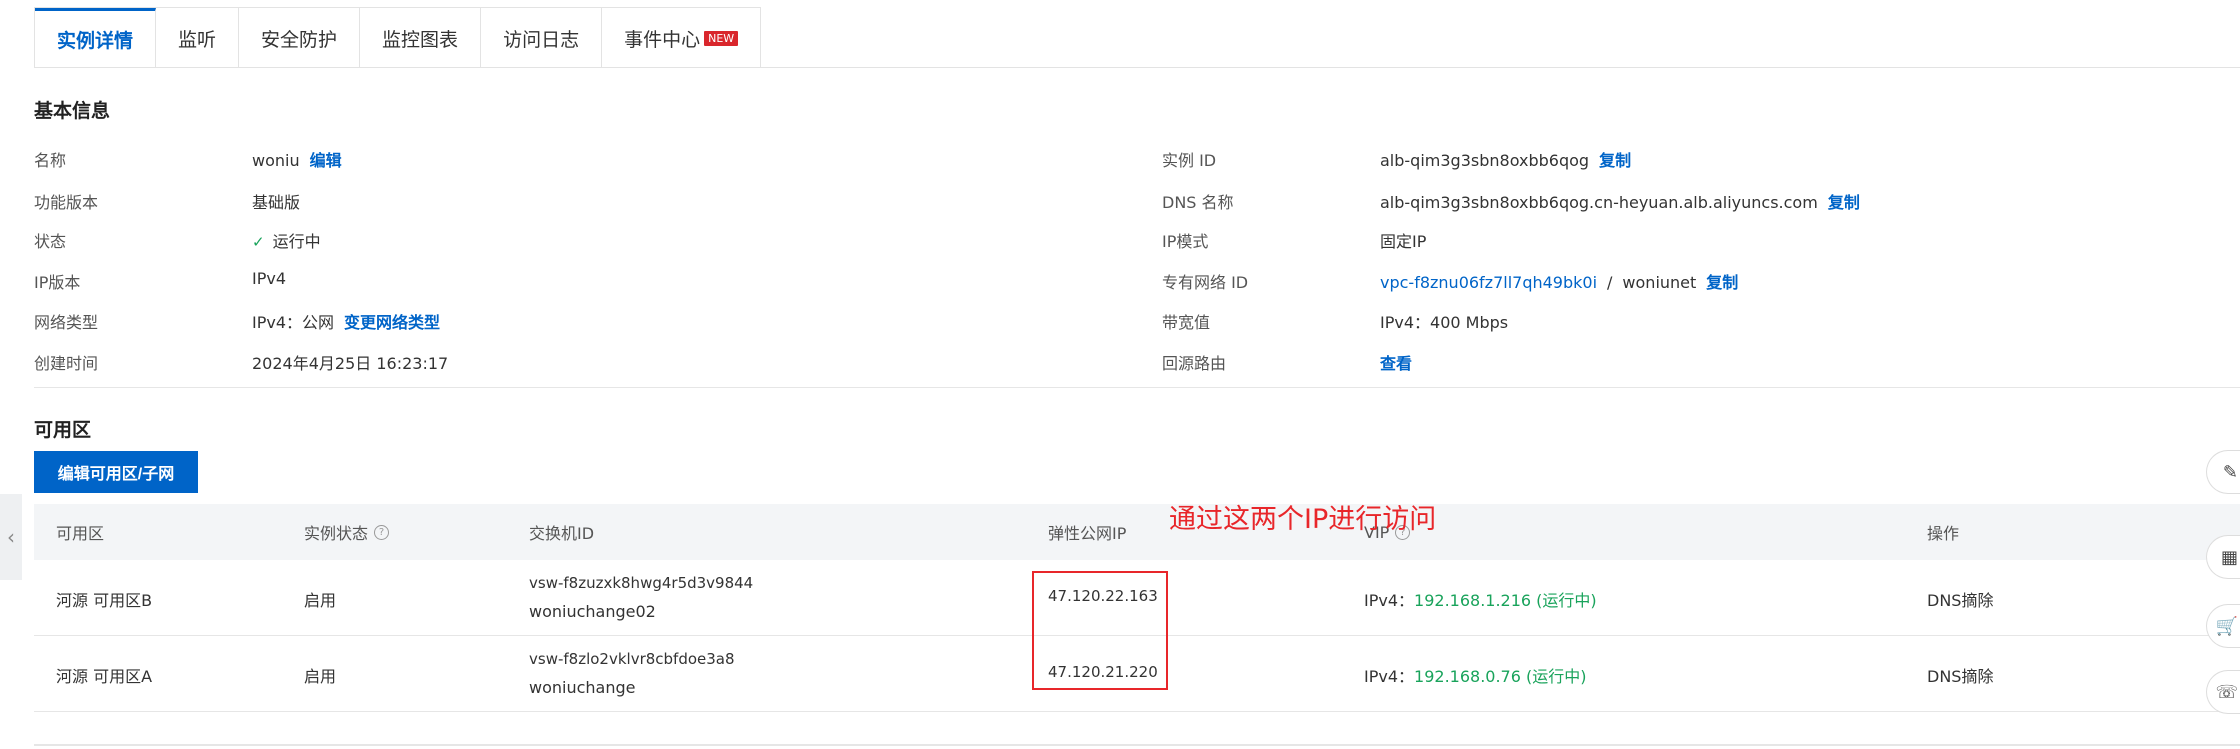 The image size is (2240, 749). Describe the element at coordinates (50, 160) in the screenshot. I see `name-label: 名称` at that location.